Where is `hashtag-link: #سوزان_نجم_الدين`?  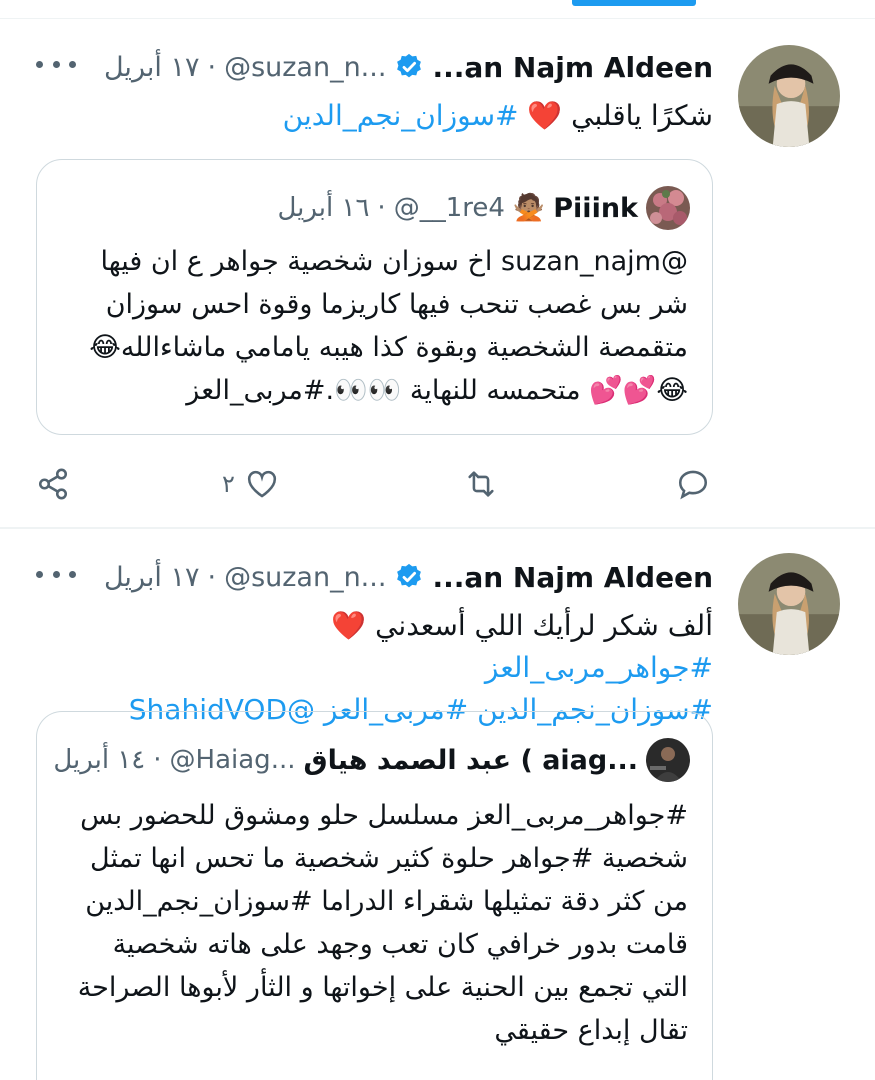
hashtag-link: #سوزان_نجم_الدين is located at coordinates (405, 115).